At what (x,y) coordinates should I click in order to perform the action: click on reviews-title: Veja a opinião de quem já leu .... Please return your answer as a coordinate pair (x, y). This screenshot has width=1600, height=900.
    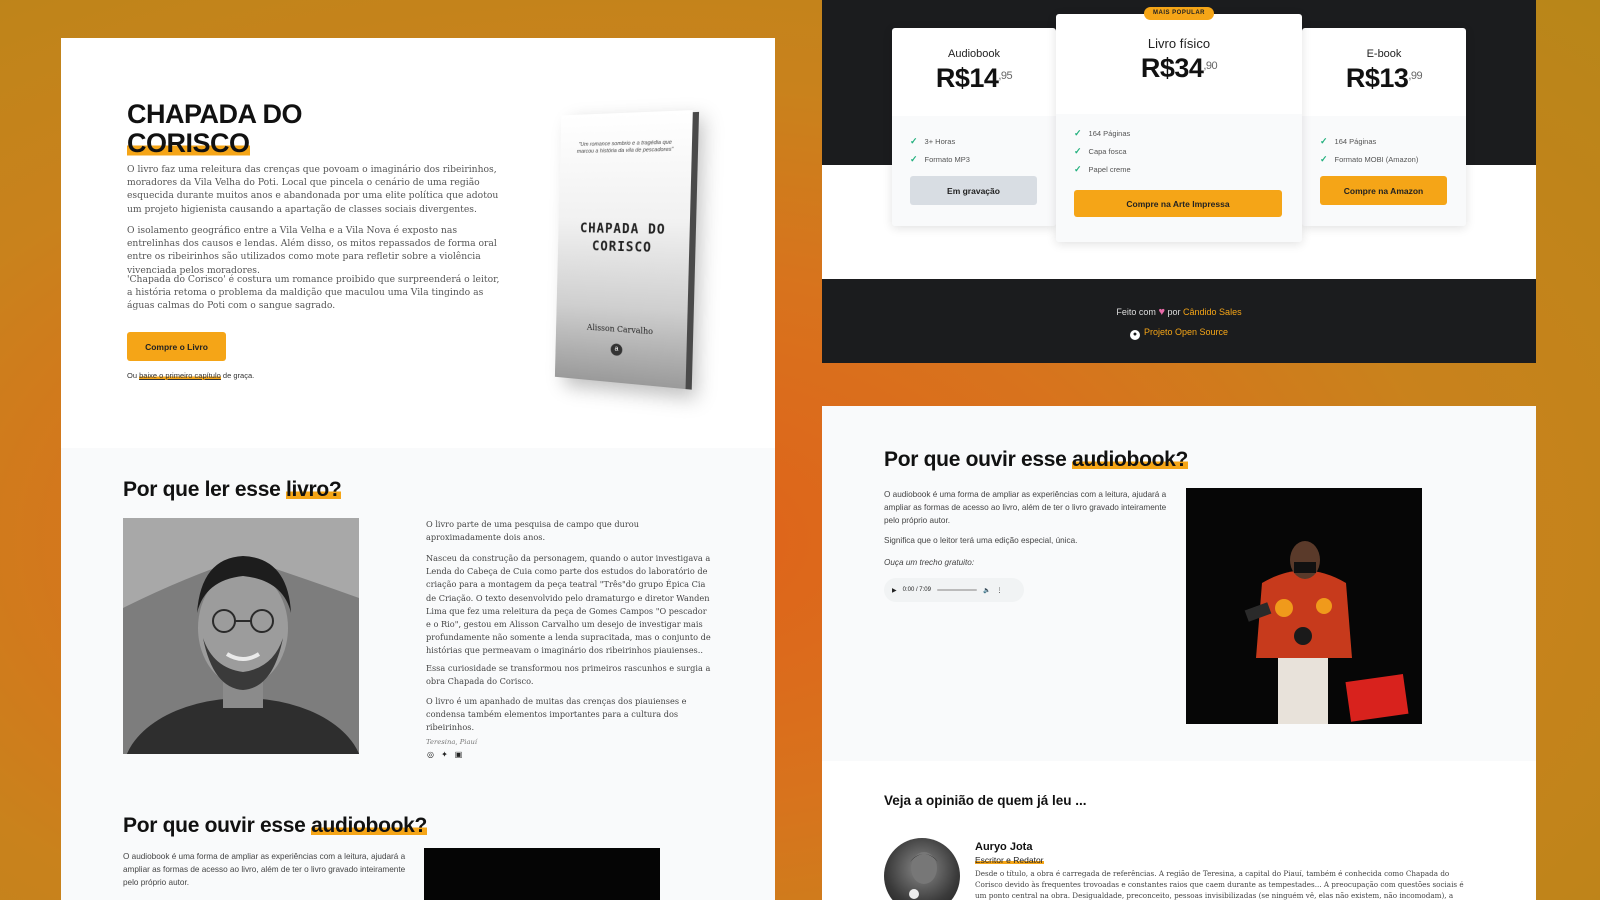
    Looking at the image, I should click on (985, 800).